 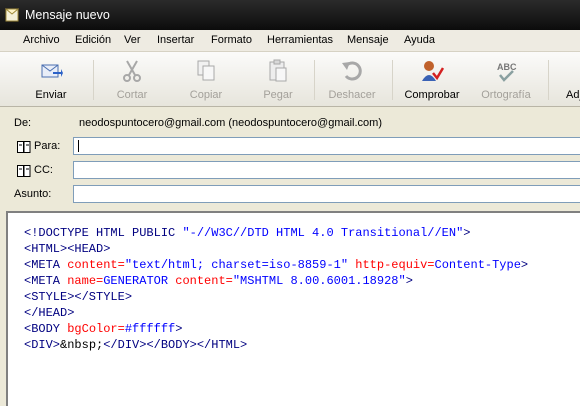 What do you see at coordinates (23, 123) in the screenshot?
I see `from-label: De:` at bounding box center [23, 123].